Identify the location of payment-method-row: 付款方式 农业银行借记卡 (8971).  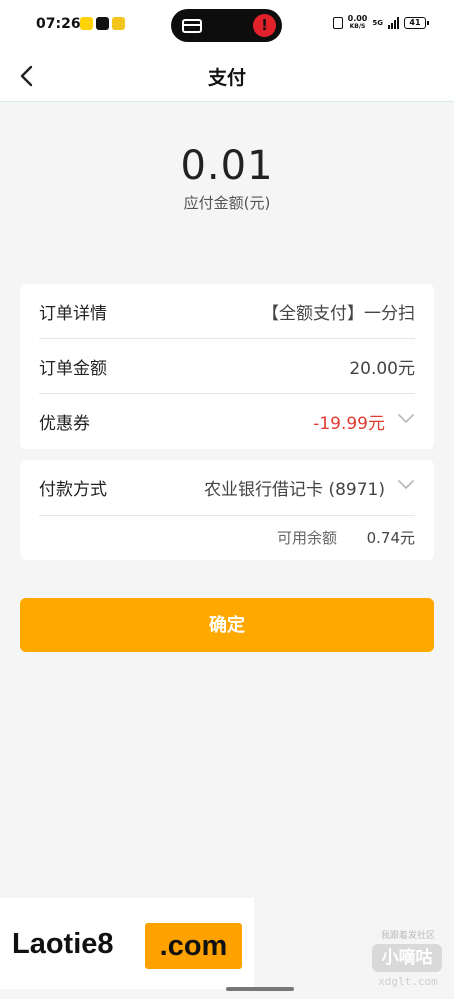
(227, 488).